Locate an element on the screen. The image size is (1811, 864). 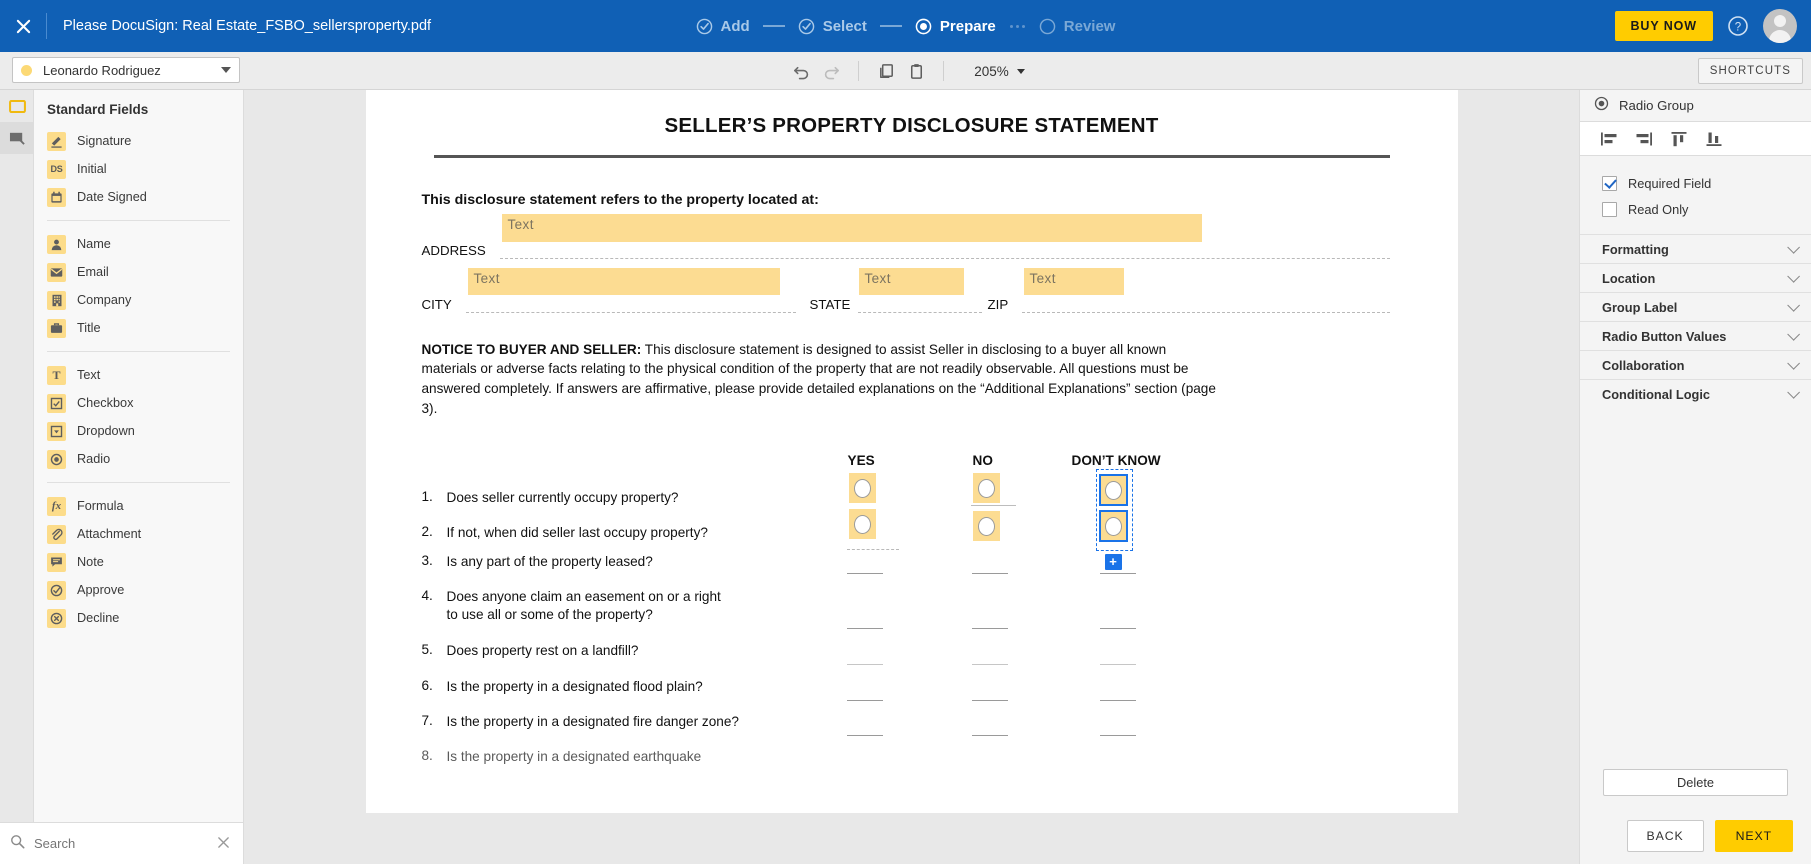
field-item-date-signed: Date Signed is located at coordinates (138, 197).